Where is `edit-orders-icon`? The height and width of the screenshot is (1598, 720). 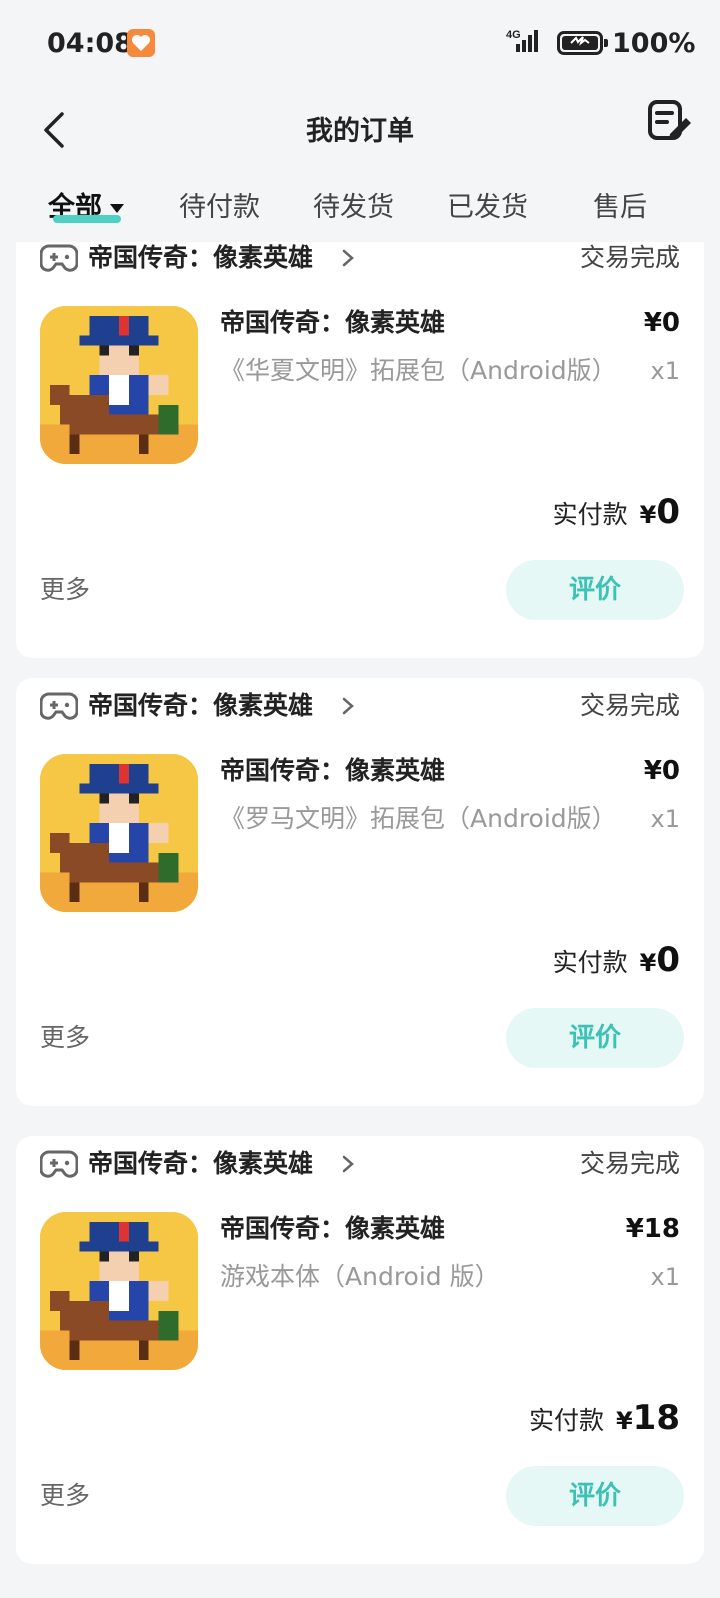
edit-orders-icon is located at coordinates (670, 122).